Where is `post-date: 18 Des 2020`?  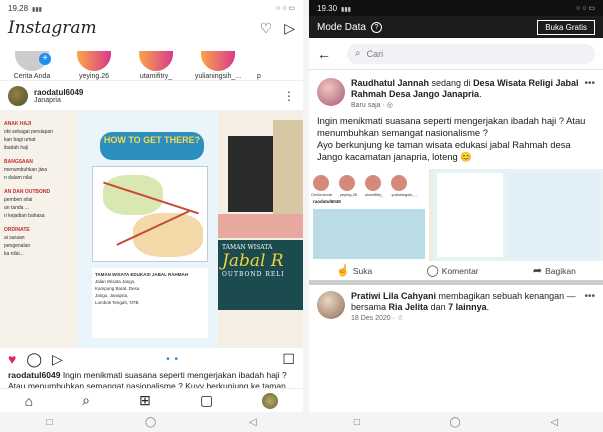
post-date: 18 Des 2020 is located at coordinates (371, 318).